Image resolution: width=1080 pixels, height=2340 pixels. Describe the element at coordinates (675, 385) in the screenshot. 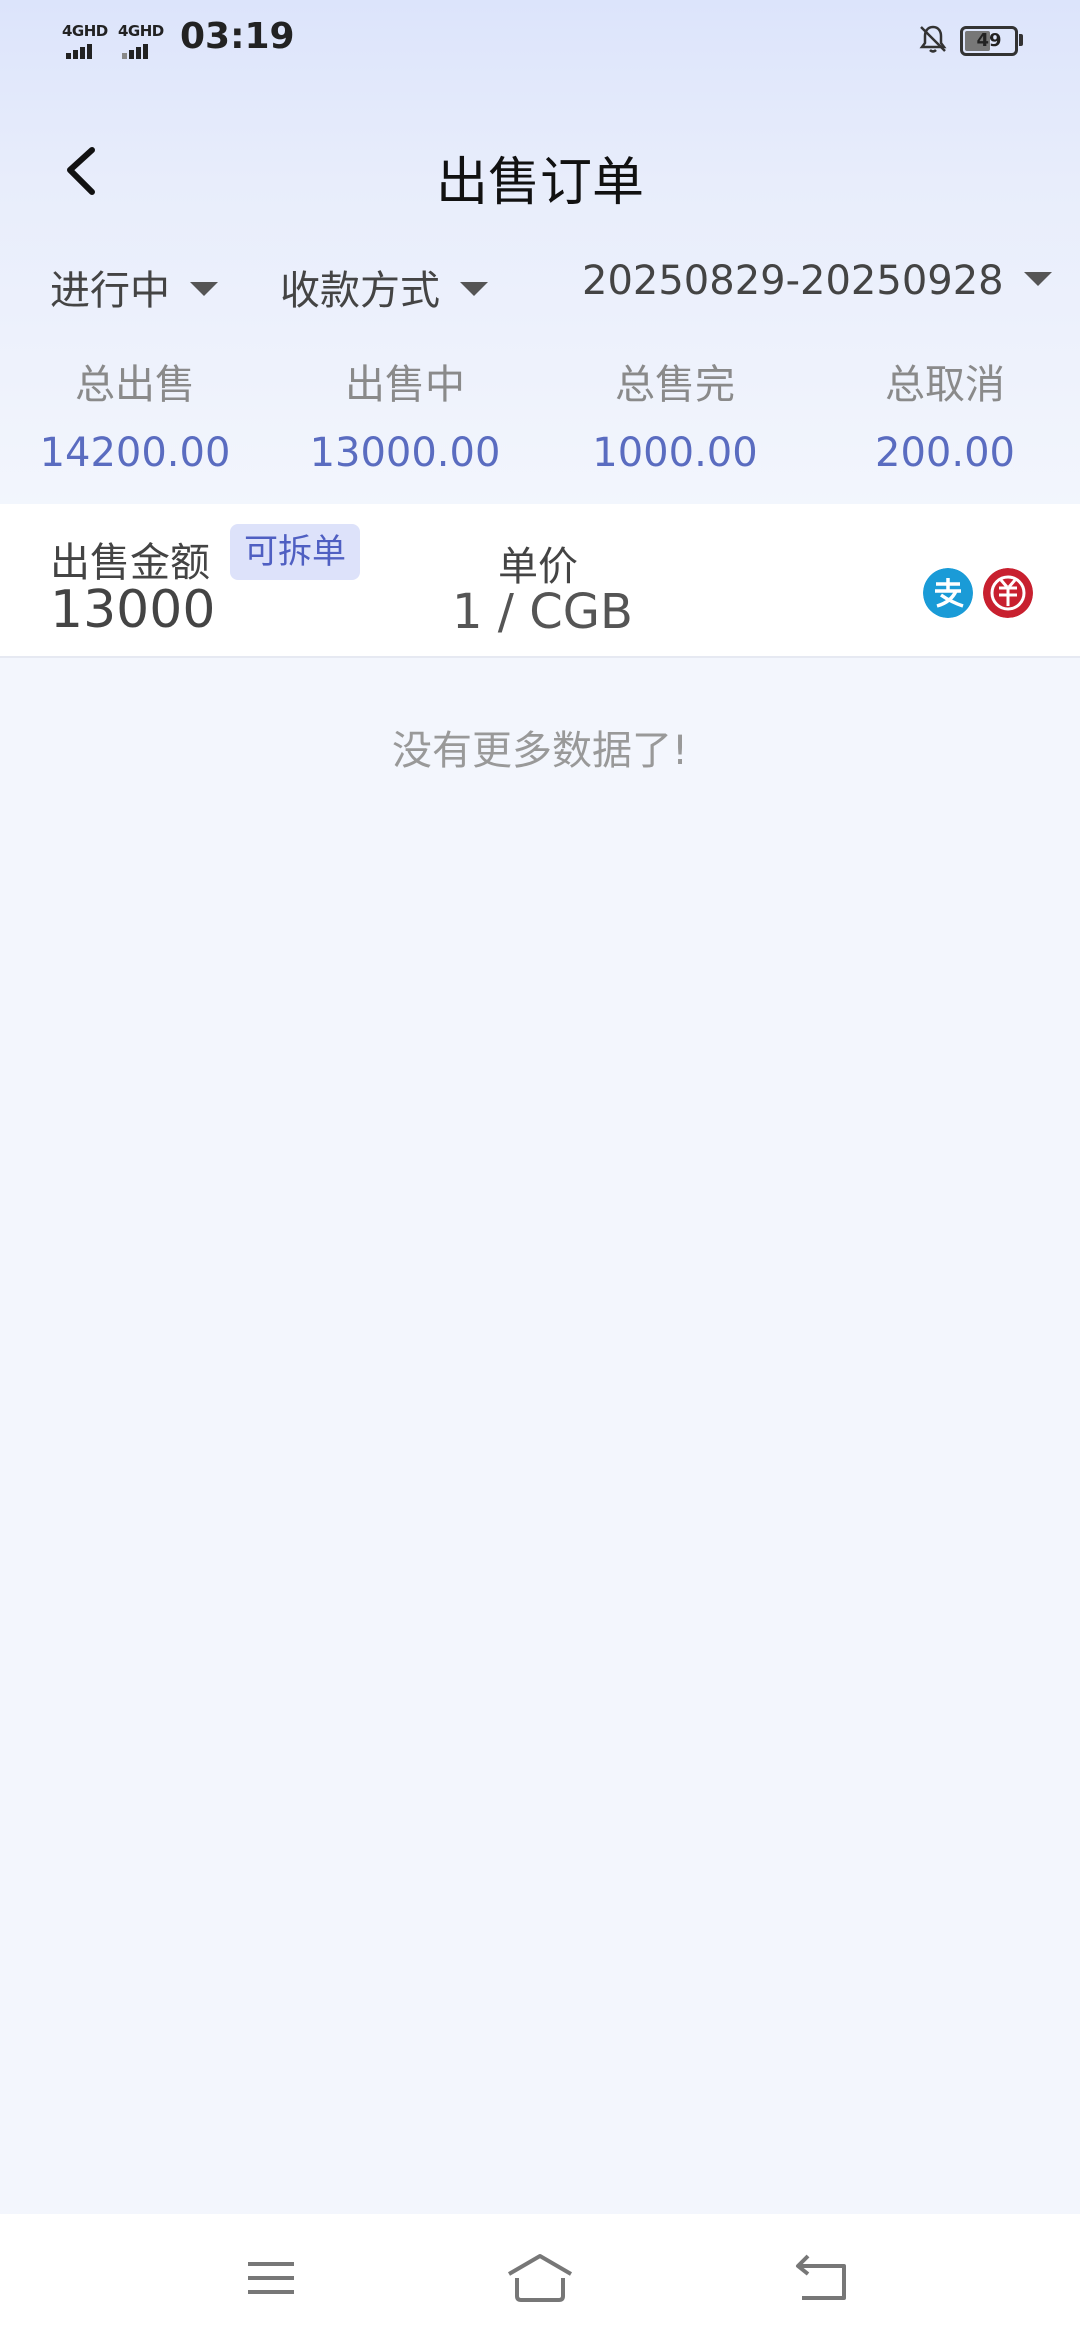

I see `stat-sold-out-label: 总售完` at that location.